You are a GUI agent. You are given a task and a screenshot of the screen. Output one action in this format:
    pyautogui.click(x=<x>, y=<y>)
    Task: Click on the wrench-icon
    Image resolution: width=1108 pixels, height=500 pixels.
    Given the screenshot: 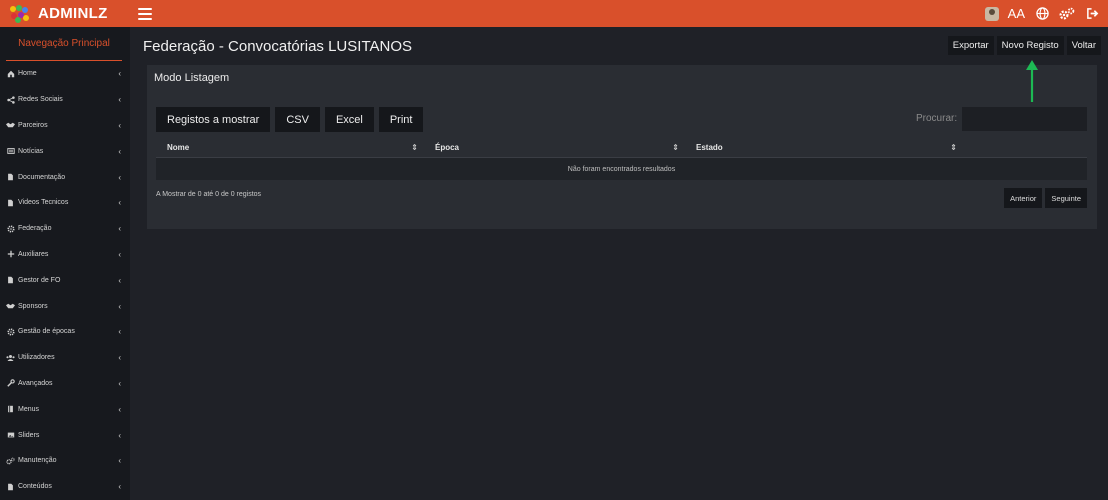 What is the action you would take?
    pyautogui.click(x=10, y=383)
    